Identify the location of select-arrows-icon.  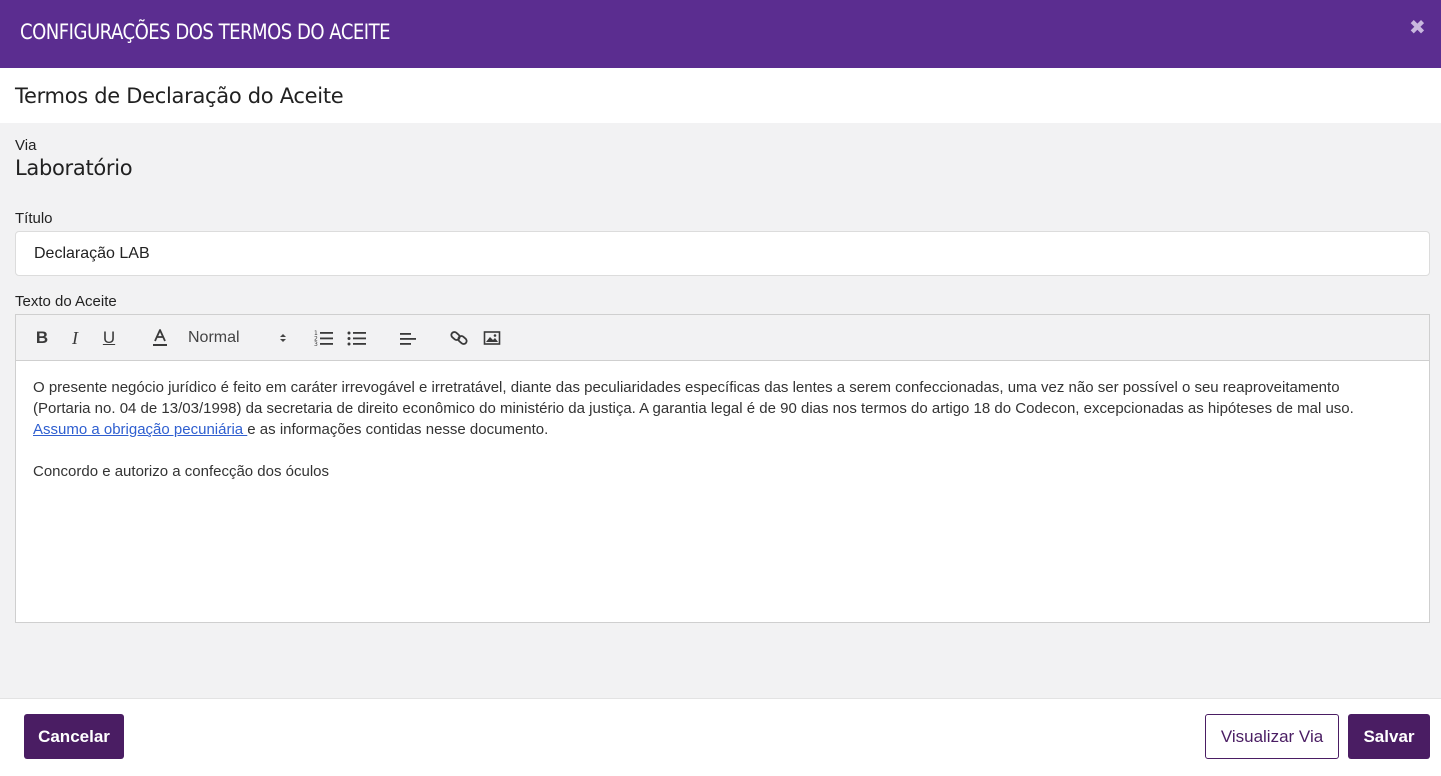
(283, 338).